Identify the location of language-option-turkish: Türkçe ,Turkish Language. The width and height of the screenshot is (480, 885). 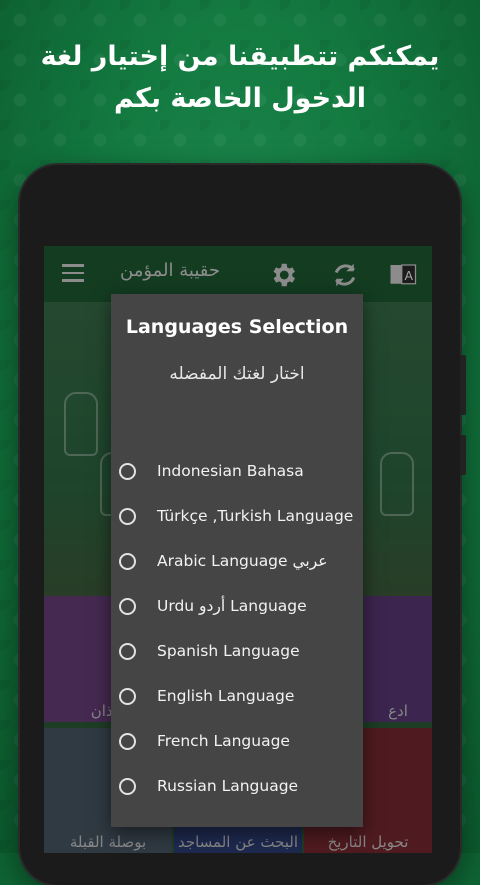
(237, 516).